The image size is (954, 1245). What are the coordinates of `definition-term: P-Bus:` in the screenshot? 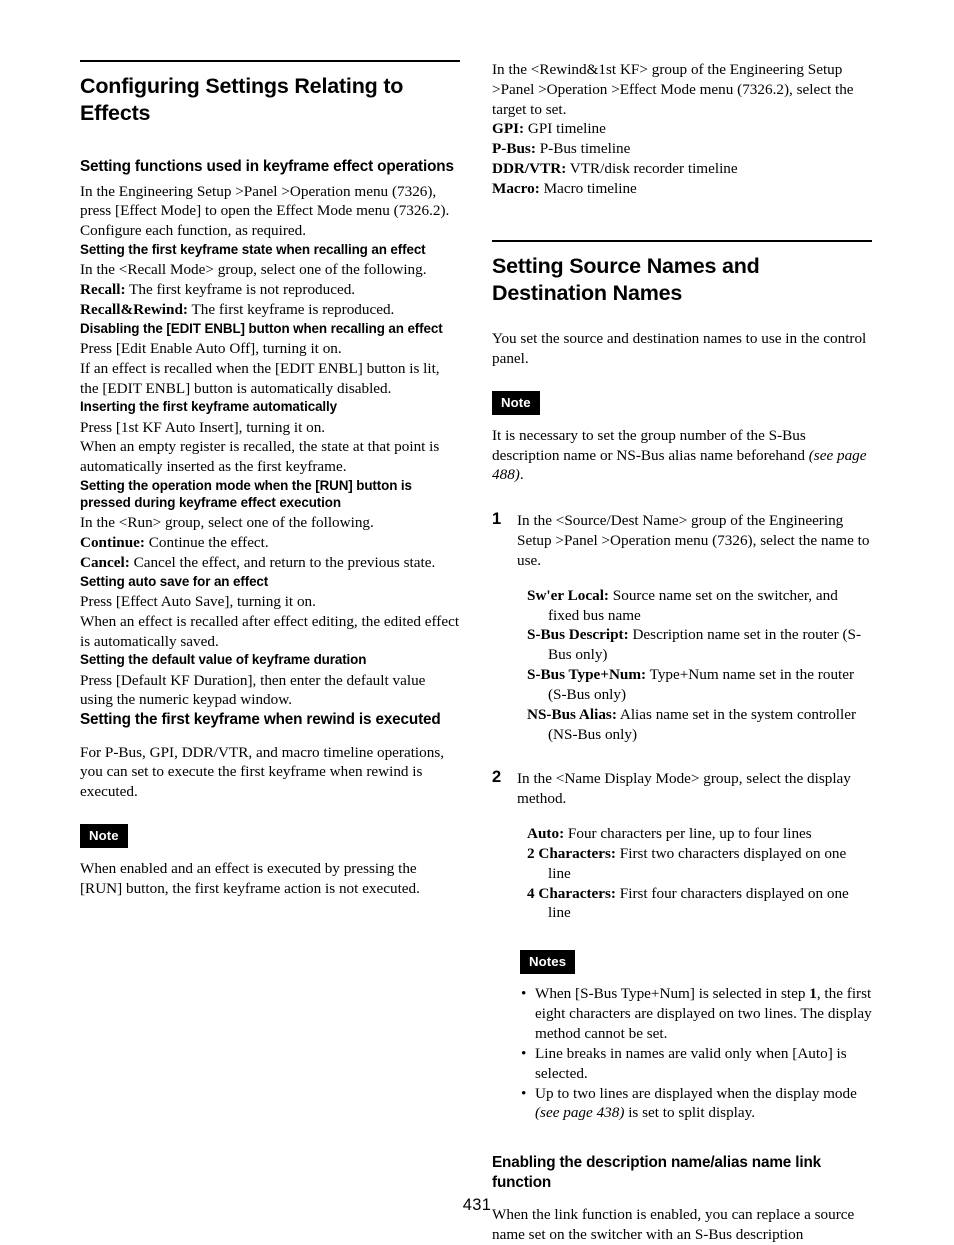 It's located at (514, 149).